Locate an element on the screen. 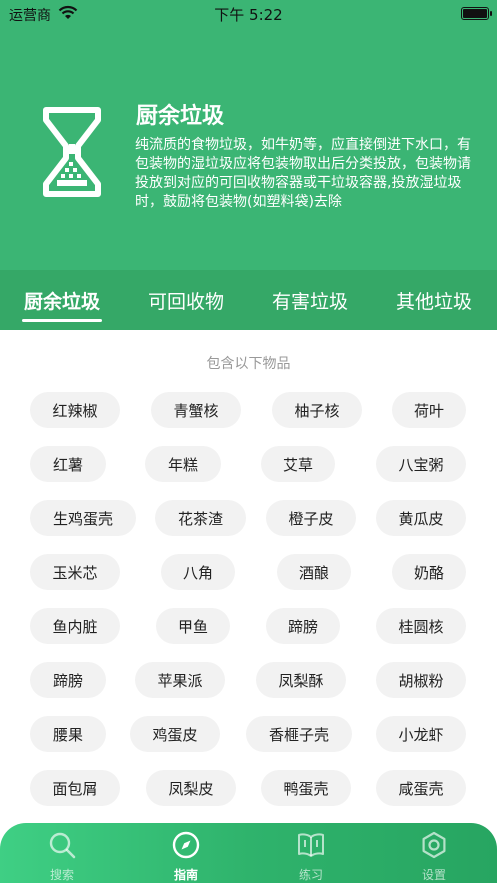  item-chip: 凤梨皮 is located at coordinates (191, 788).